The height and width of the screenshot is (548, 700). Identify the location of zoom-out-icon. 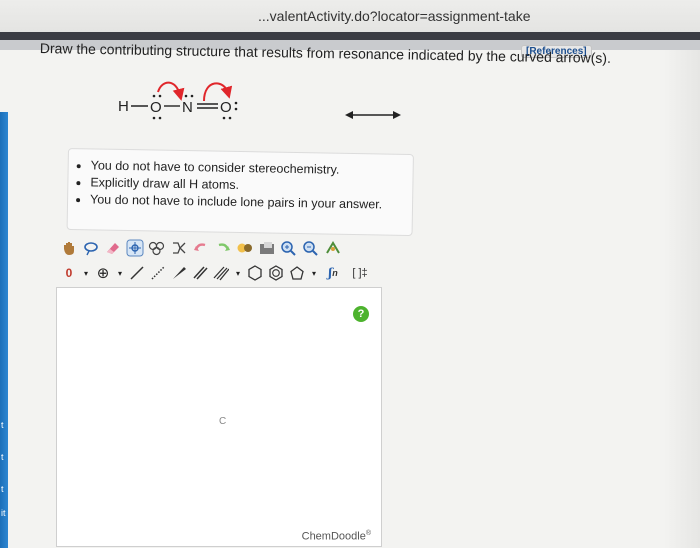
(311, 248).